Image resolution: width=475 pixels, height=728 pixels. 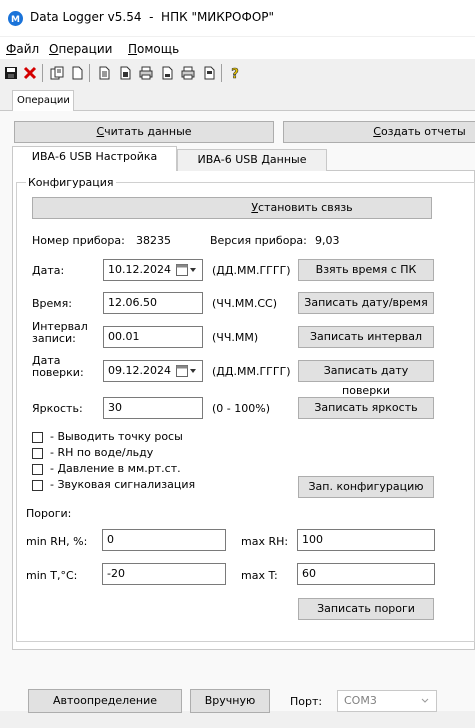 What do you see at coordinates (37, 485) in the screenshot?
I see `sound-alarm-checkbox` at bounding box center [37, 485].